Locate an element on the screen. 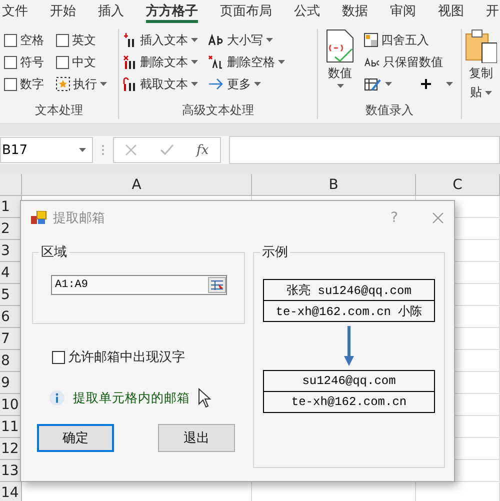 The image size is (500, 501). group-label: 高级文本处理 is located at coordinates (218, 110).